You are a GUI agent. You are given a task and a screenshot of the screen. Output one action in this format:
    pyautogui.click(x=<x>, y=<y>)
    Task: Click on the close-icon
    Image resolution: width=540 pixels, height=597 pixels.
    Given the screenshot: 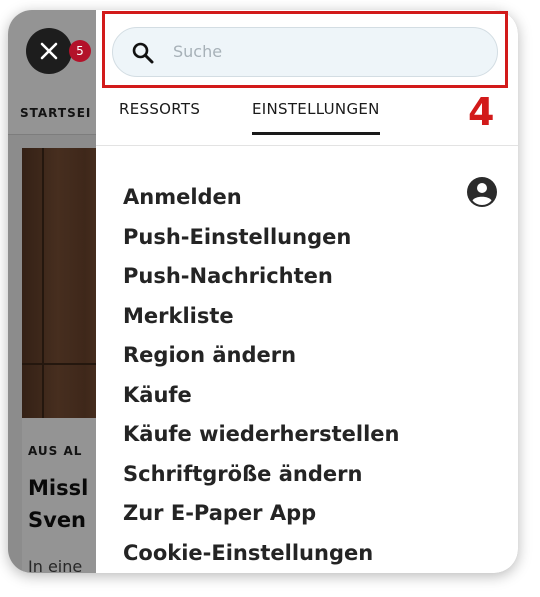 What is the action you would take?
    pyautogui.click(x=49, y=51)
    